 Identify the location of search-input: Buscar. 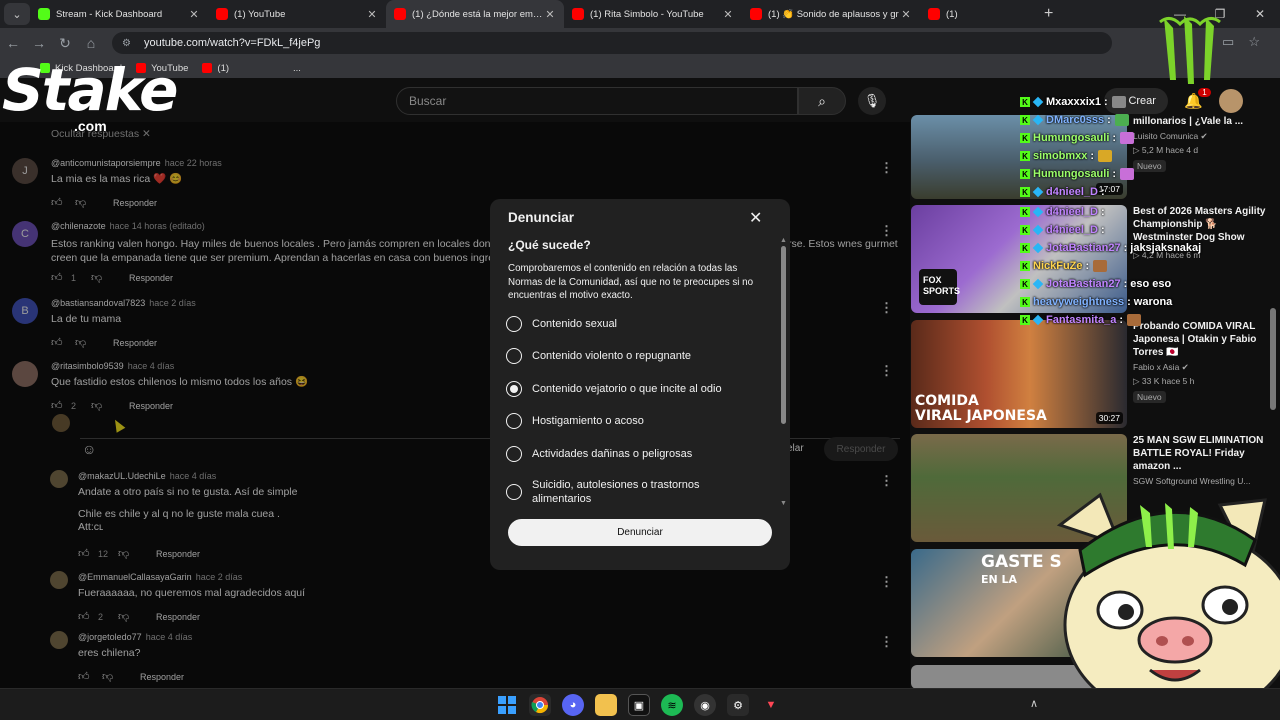
(597, 101).